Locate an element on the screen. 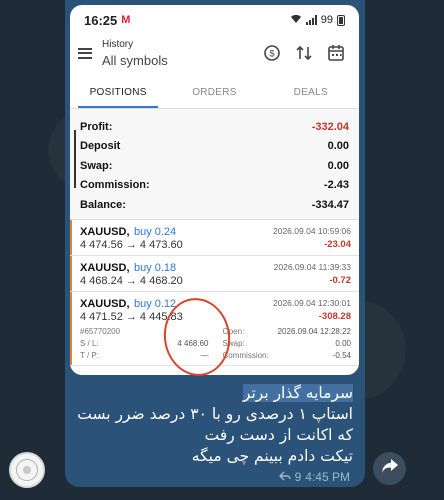 The image size is (444, 500). commission-label: Commission: is located at coordinates (245, 355).